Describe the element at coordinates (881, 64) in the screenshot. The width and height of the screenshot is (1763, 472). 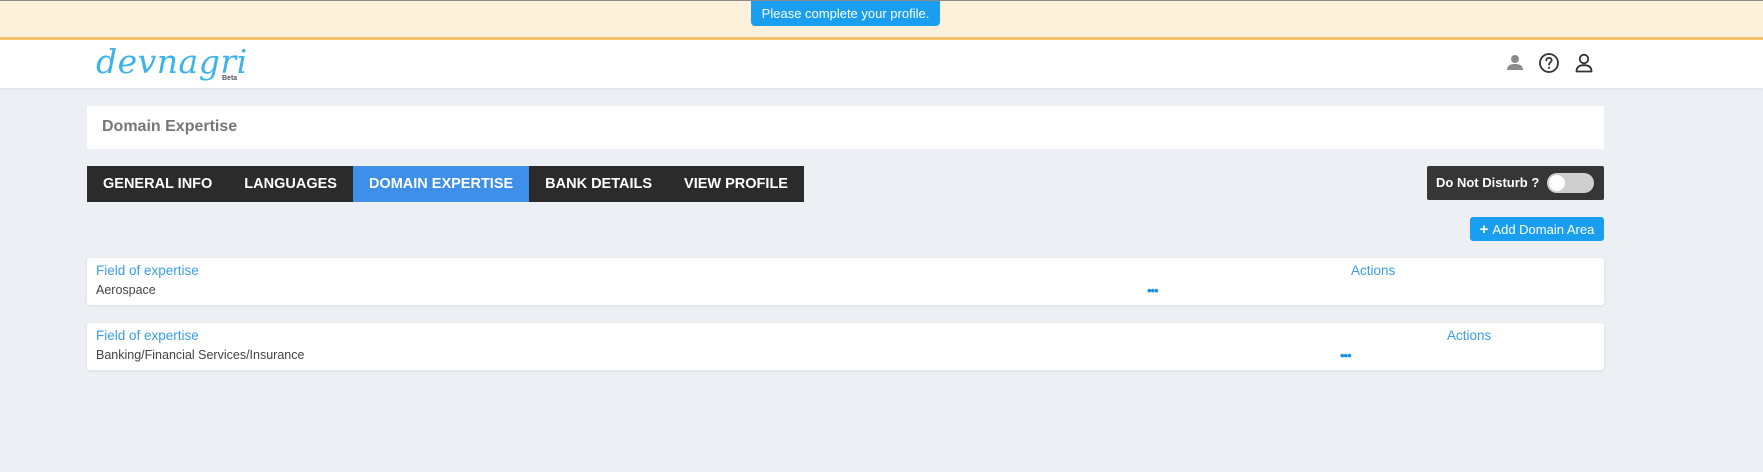
I see `top-header: devnagri Beta` at that location.